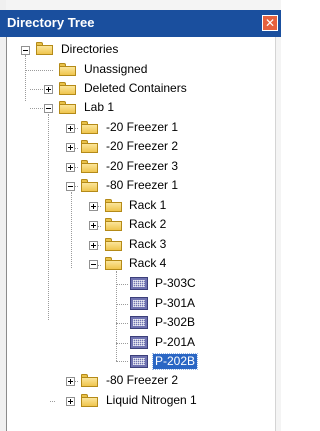 The height and width of the screenshot is (431, 320). What do you see at coordinates (142, 380) in the screenshot?
I see `tree-node-label: -80 Freezer 2` at bounding box center [142, 380].